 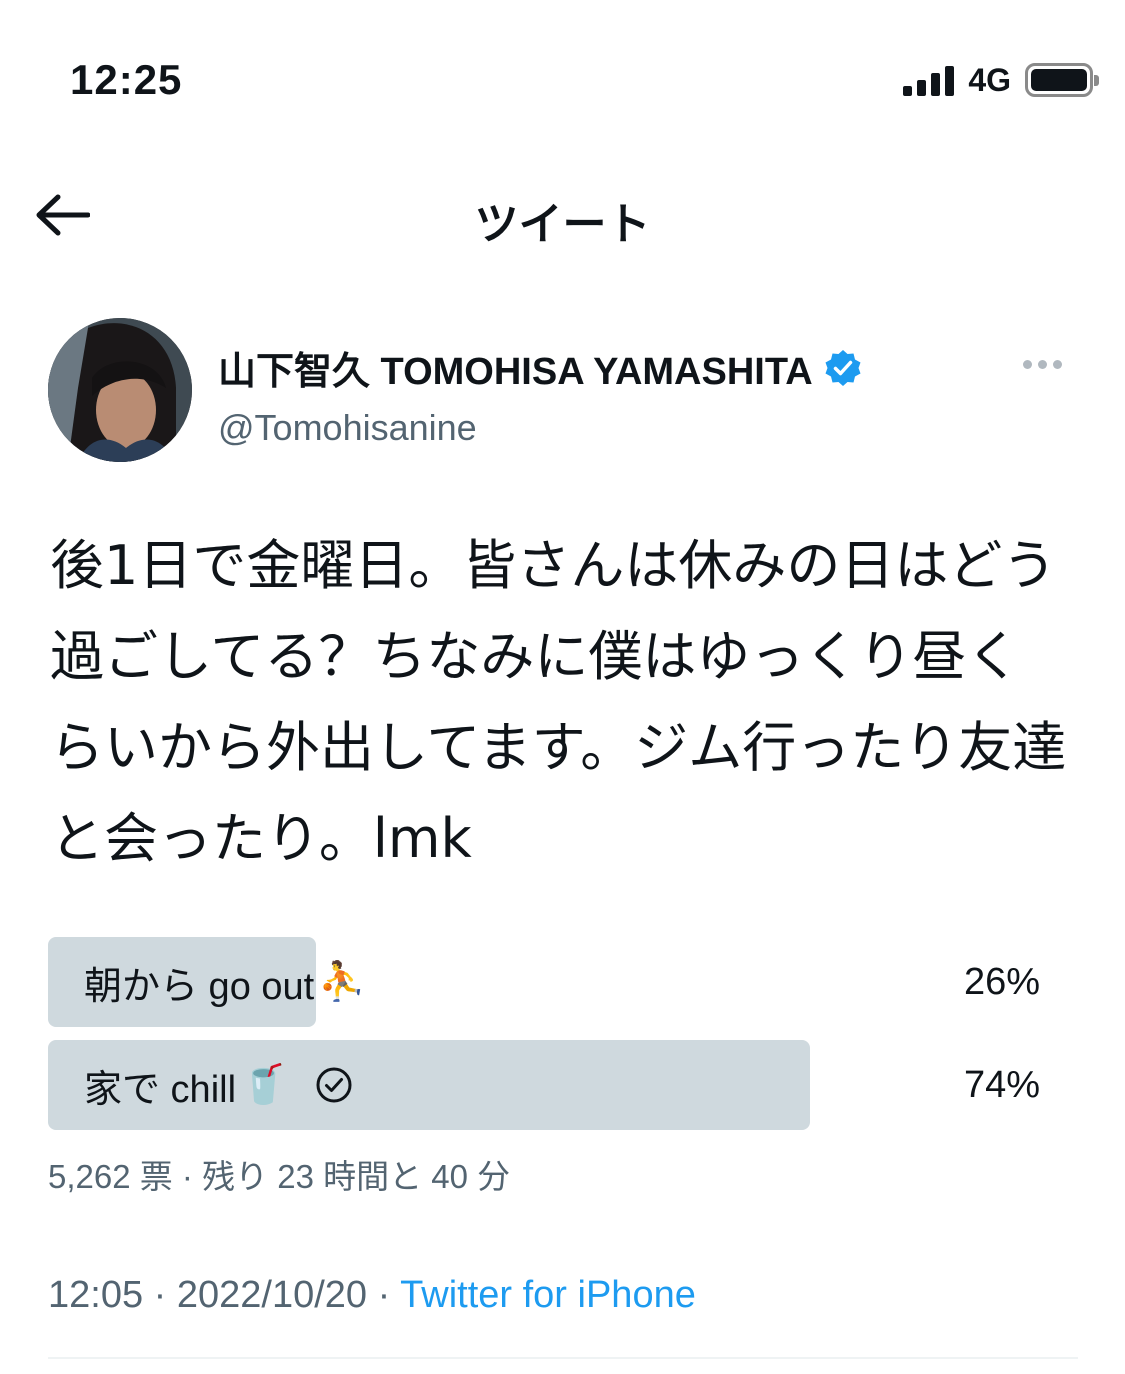 What do you see at coordinates (548, 1295) in the screenshot?
I see `tweet-source-link: Twitter for iPhone` at bounding box center [548, 1295].